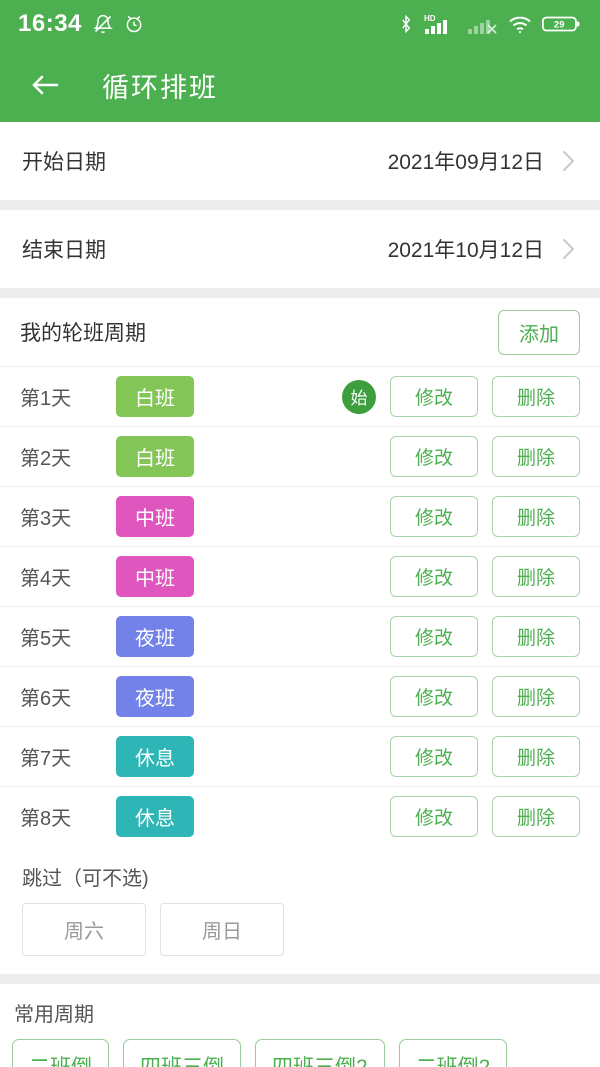  What do you see at coordinates (300, 456) in the screenshot?
I see `table-row: 第2天 白班 始修改删除` at bounding box center [300, 456].